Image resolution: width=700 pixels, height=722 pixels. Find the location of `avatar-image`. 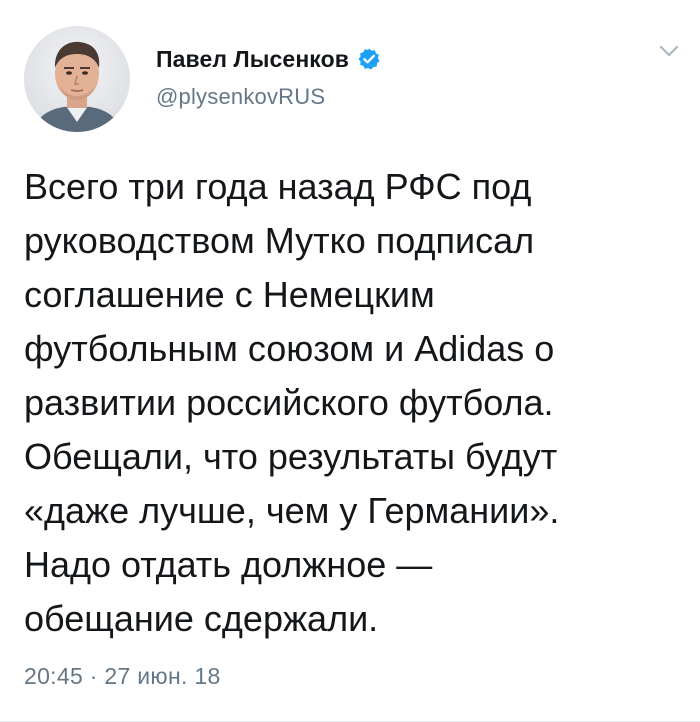

avatar-image is located at coordinates (77, 79).